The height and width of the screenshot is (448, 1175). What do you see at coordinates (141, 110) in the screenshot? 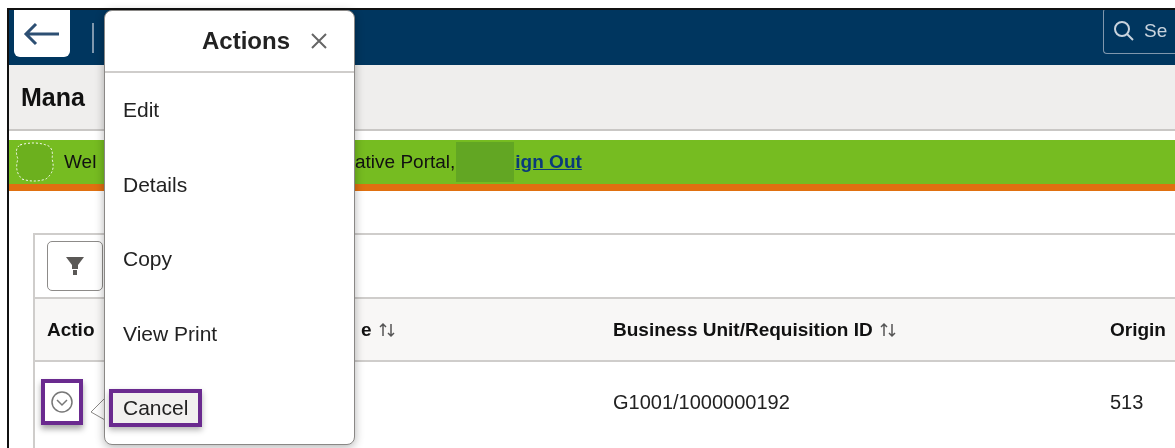
I see `menu-item: Edit` at bounding box center [141, 110].